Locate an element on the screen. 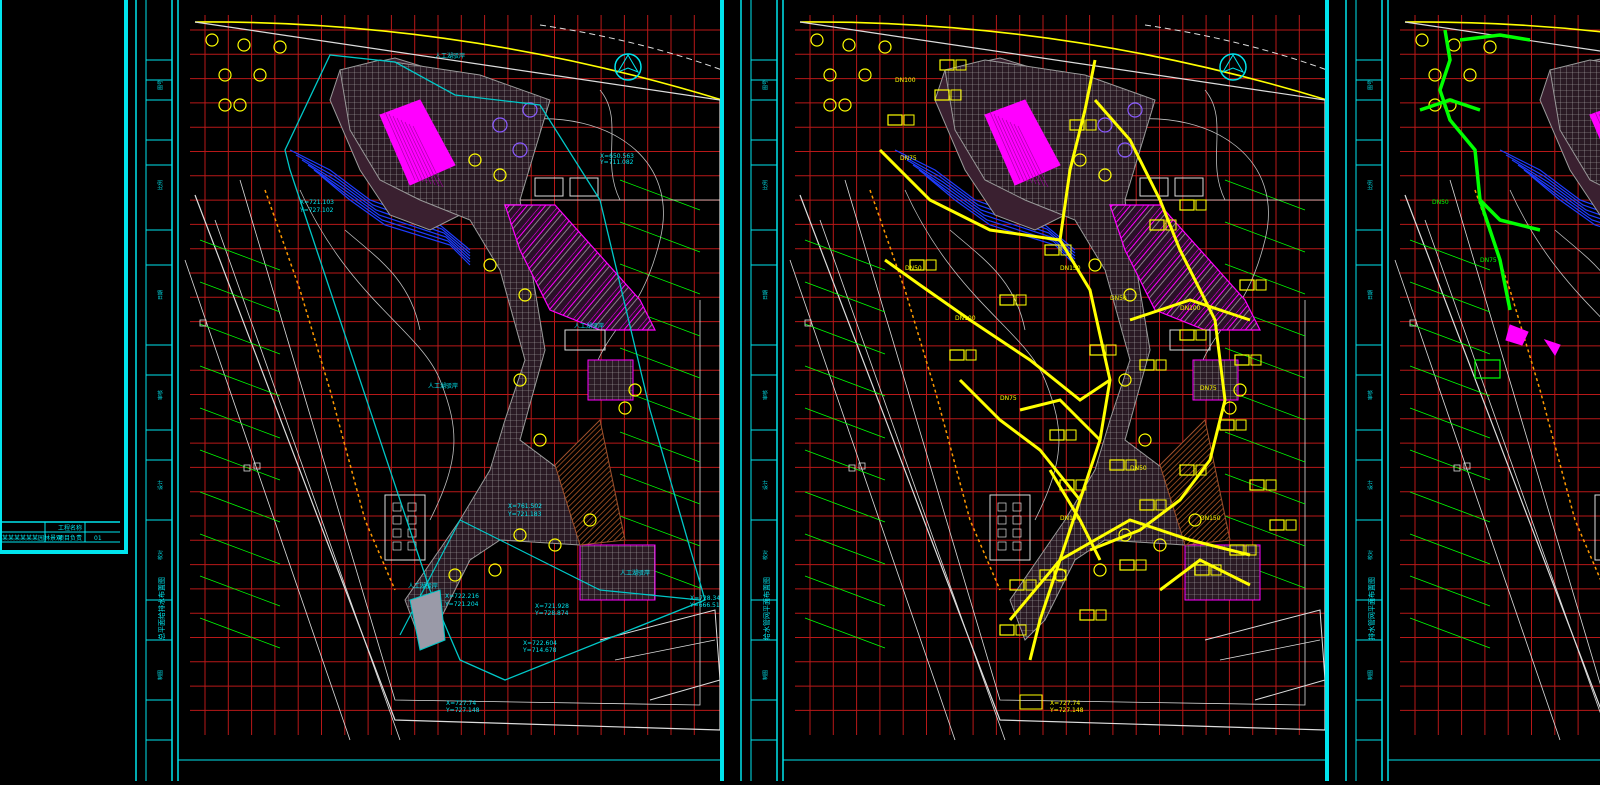 This screenshot has height=785, width=1600. annotation-coord: X=722.216 is located at coordinates (462, 596).